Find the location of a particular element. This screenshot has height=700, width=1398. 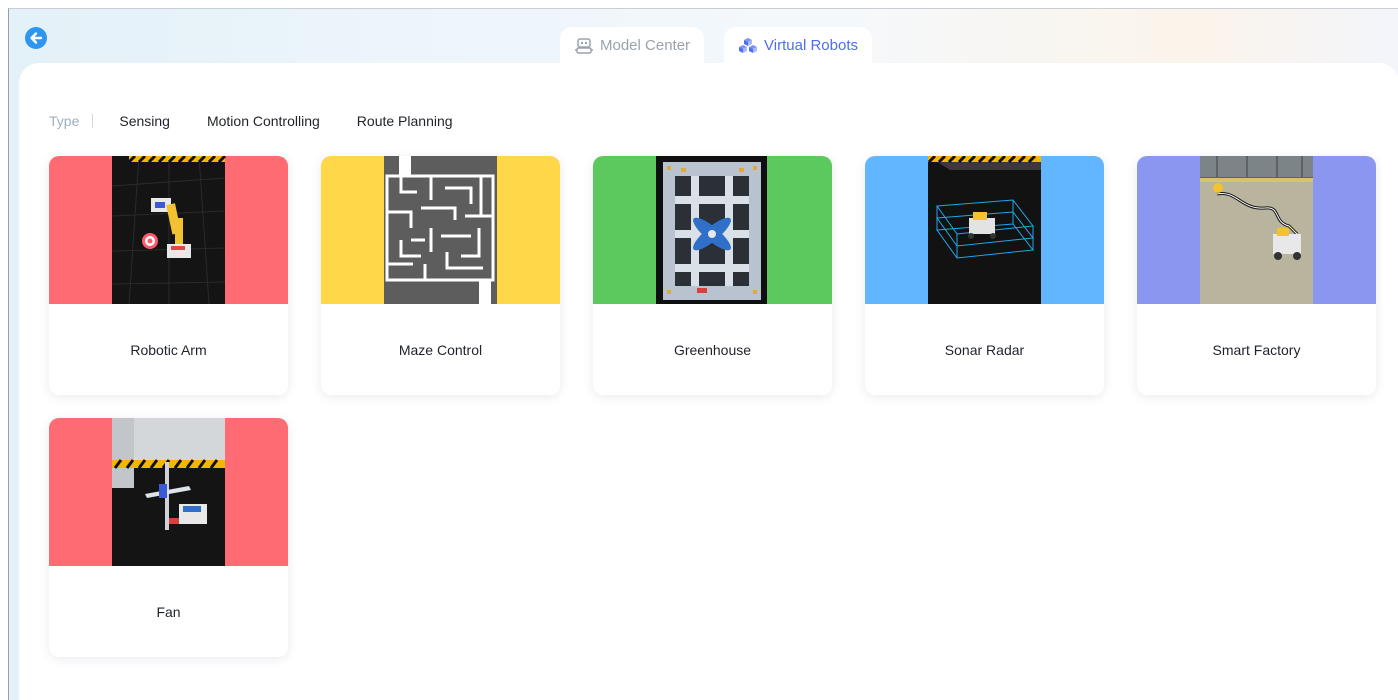

filter-motion-controlling: Motion Controlling is located at coordinates (263, 121).